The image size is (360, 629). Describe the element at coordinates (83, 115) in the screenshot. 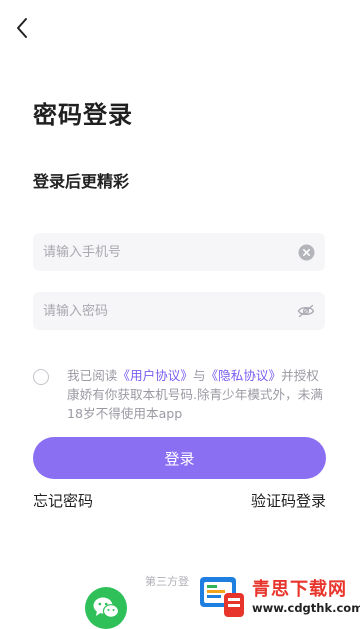

I see `page-title: 密码登录` at that location.